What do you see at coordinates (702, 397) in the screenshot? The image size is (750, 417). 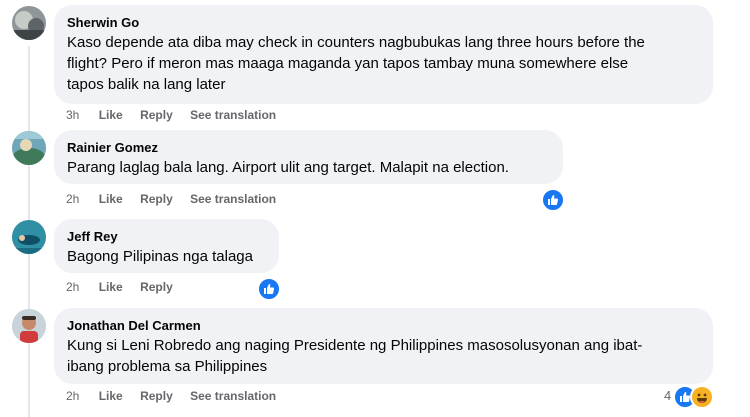 I see `haha-icon` at bounding box center [702, 397].